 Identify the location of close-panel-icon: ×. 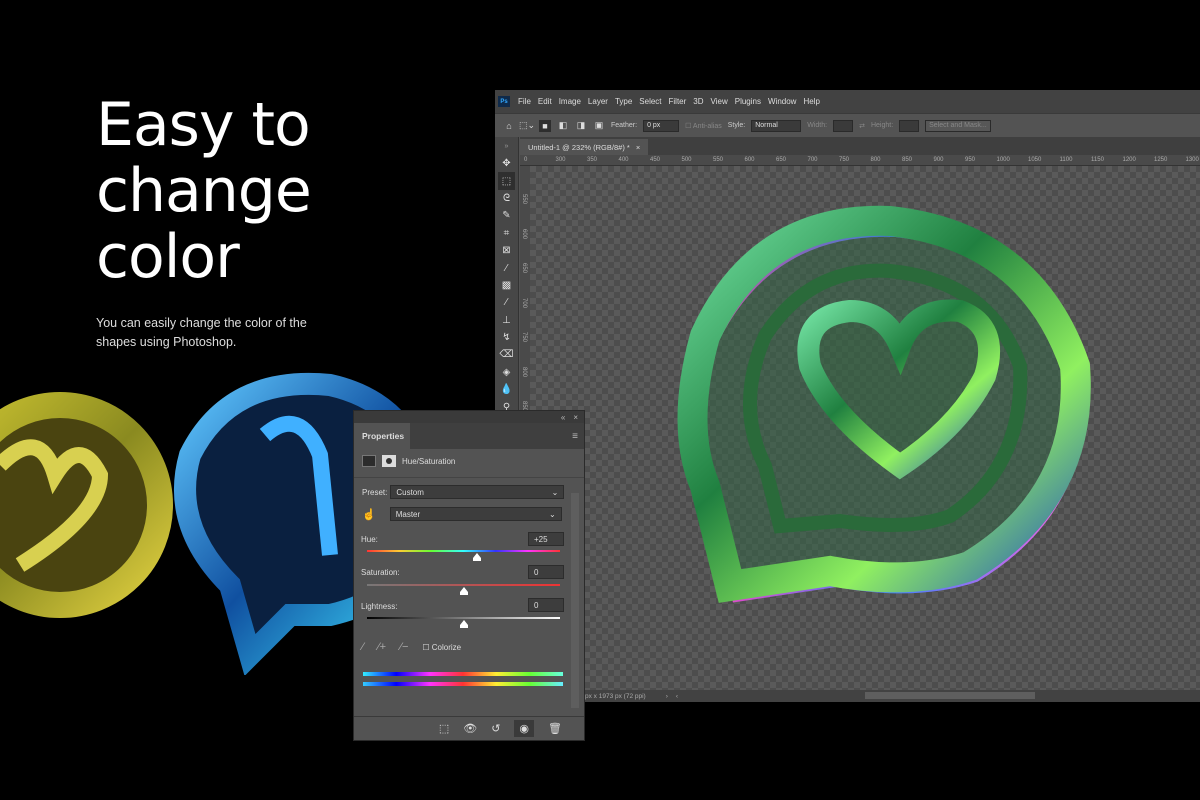
(575, 417).